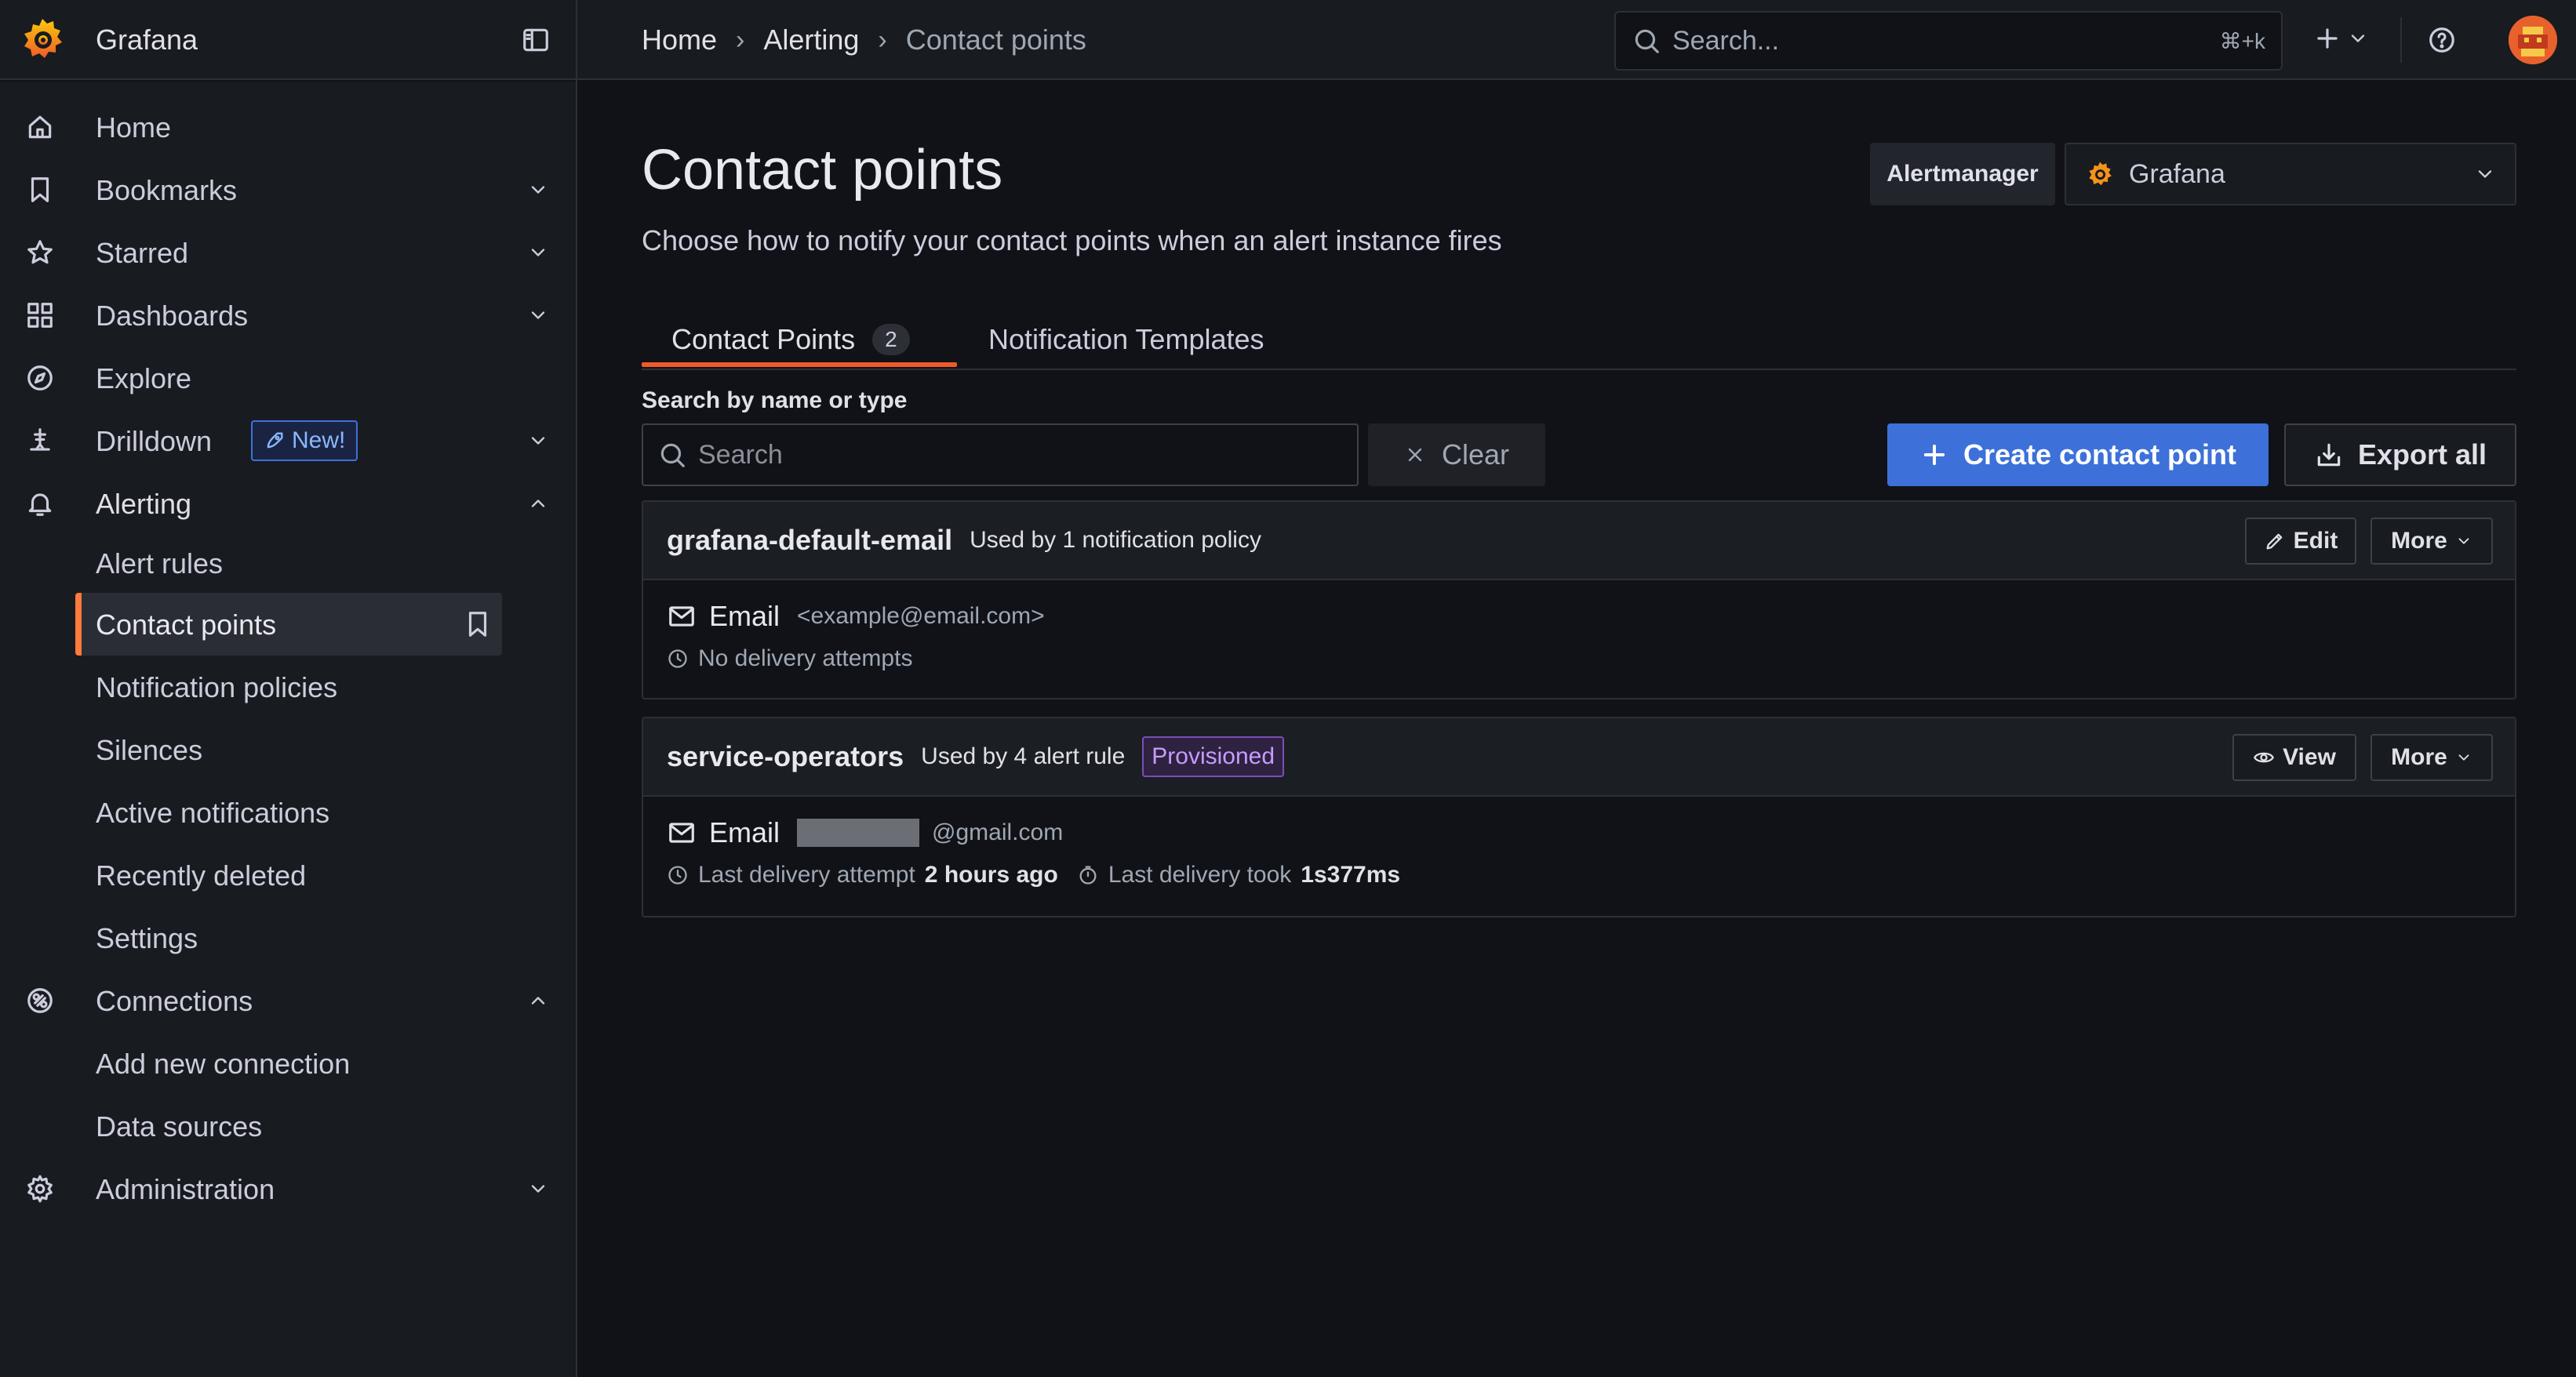 Image resolution: width=2576 pixels, height=1377 pixels. I want to click on integration-address: @gmail.com, so click(998, 832).